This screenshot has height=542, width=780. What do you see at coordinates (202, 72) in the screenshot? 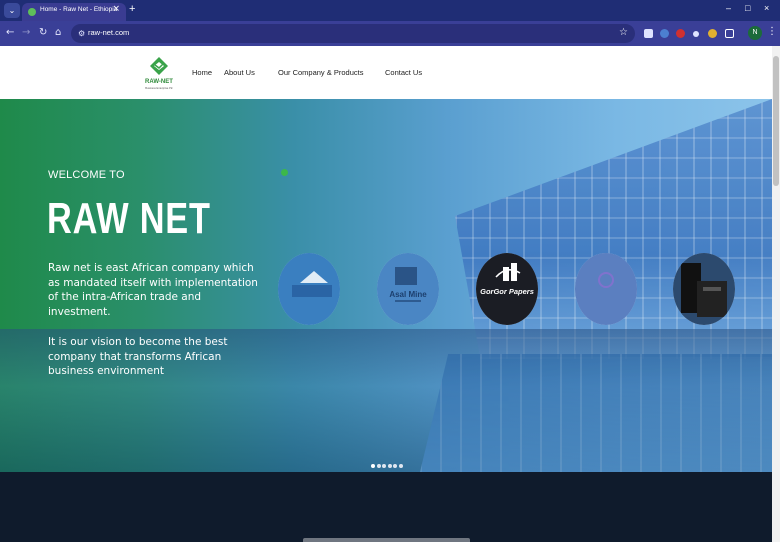
I see `nav-home: Home` at bounding box center [202, 72].